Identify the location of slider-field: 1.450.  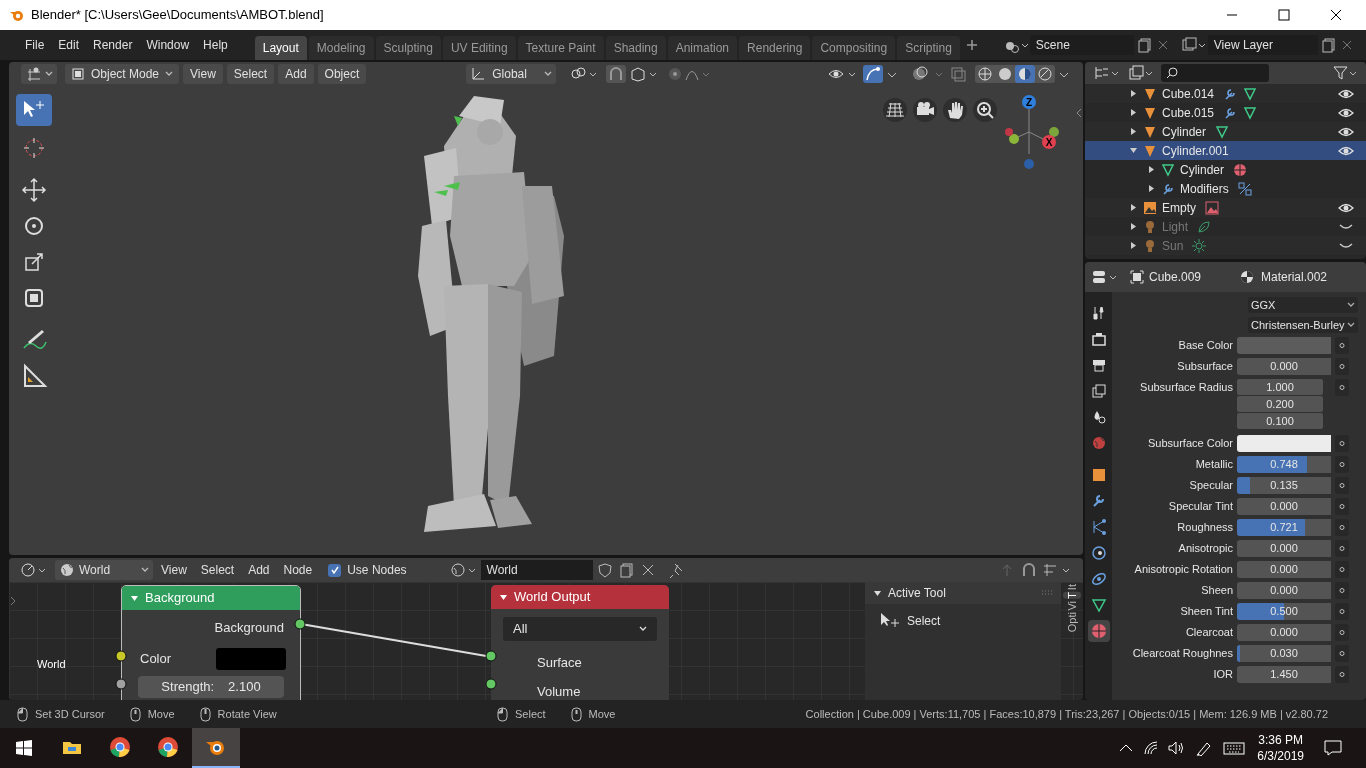
(1284, 674).